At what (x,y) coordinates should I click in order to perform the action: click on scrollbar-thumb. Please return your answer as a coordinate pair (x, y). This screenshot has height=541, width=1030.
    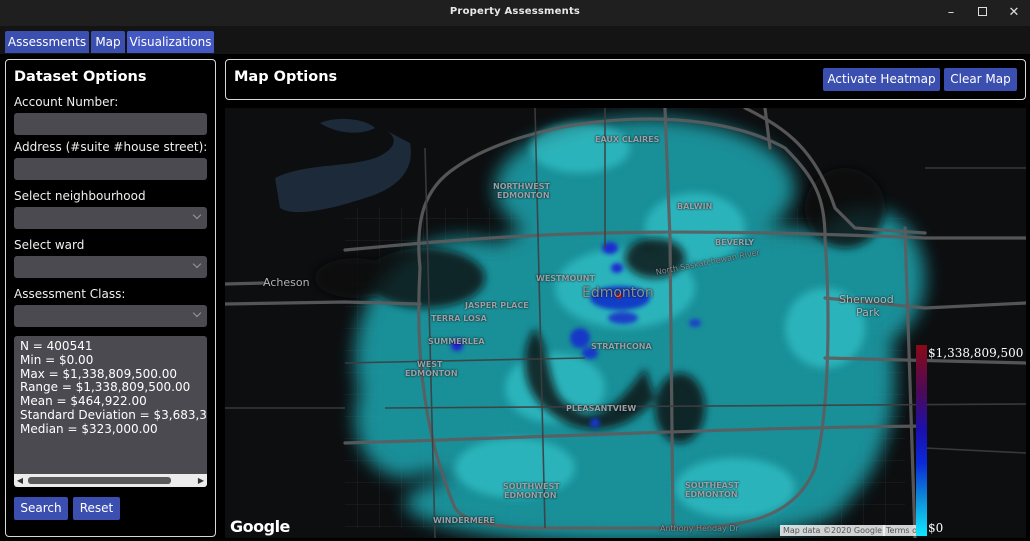
    Looking at the image, I should click on (99, 480).